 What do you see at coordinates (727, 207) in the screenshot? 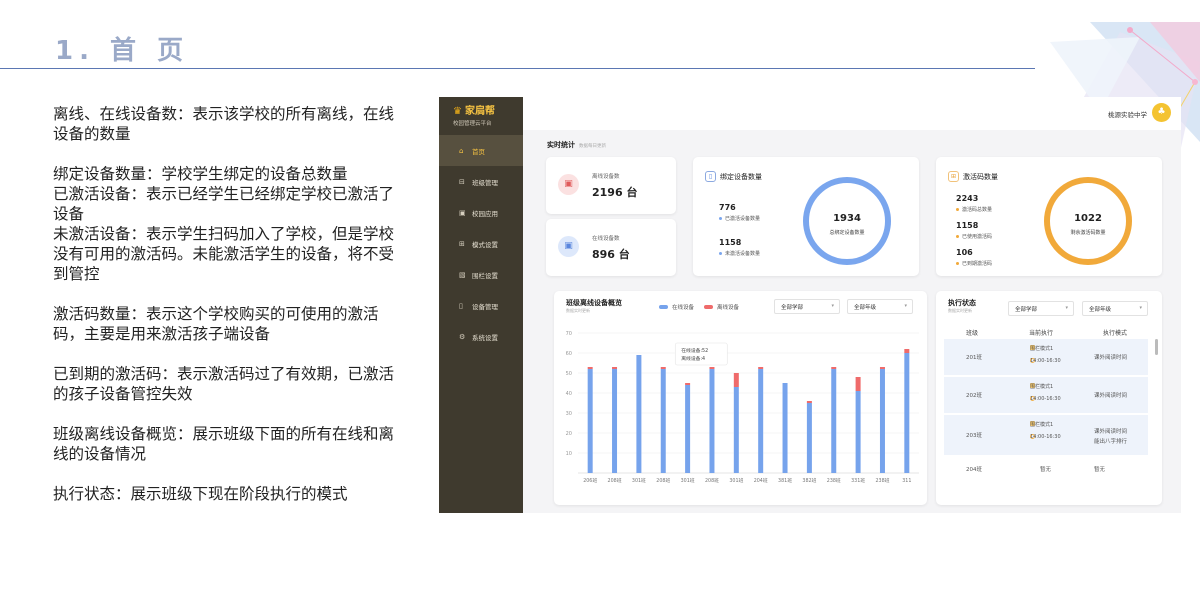
I see `activated-devices-value: 776` at bounding box center [727, 207].